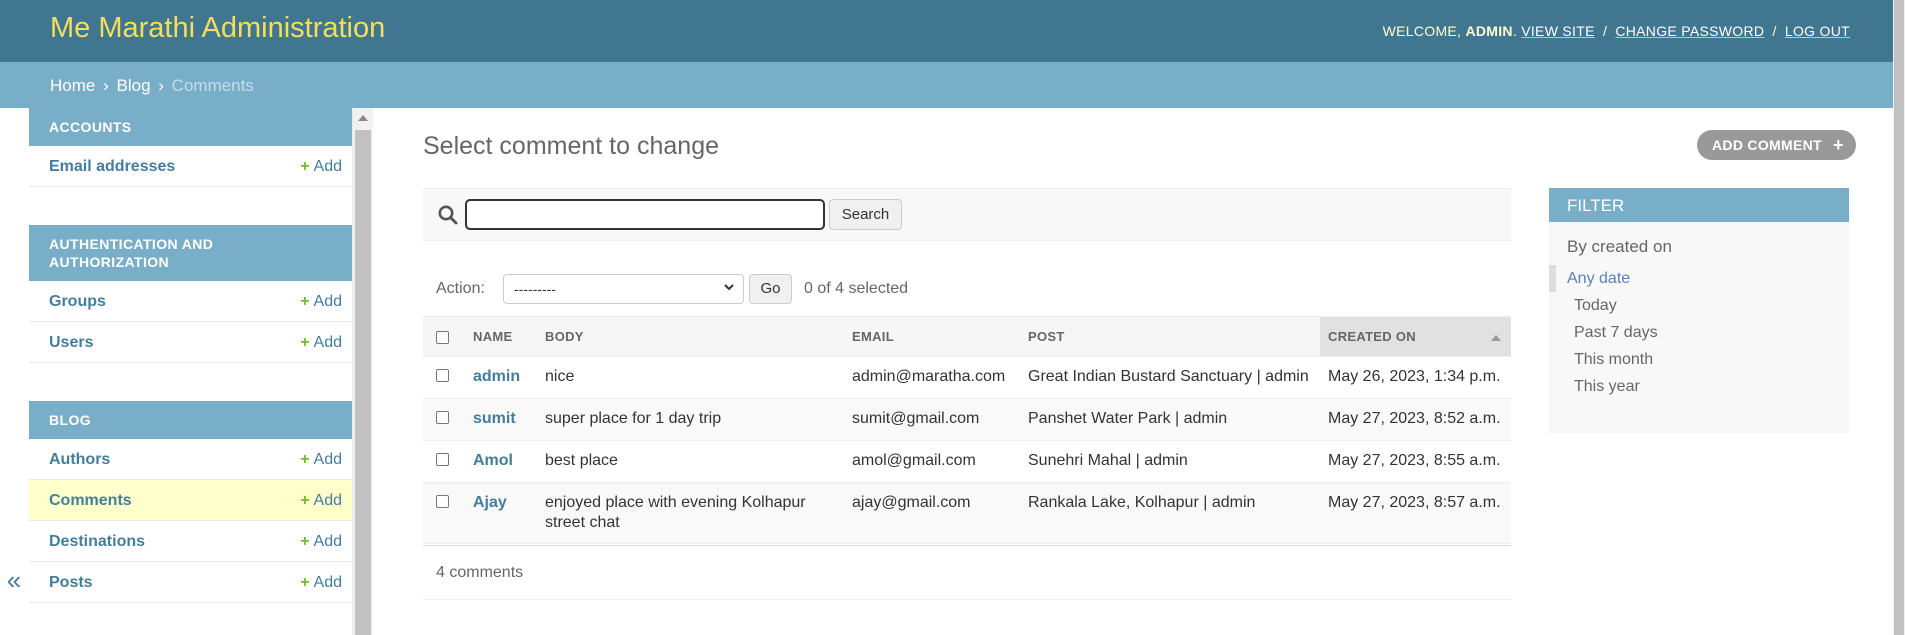  I want to click on name-cell: Ajay, so click(501, 513).